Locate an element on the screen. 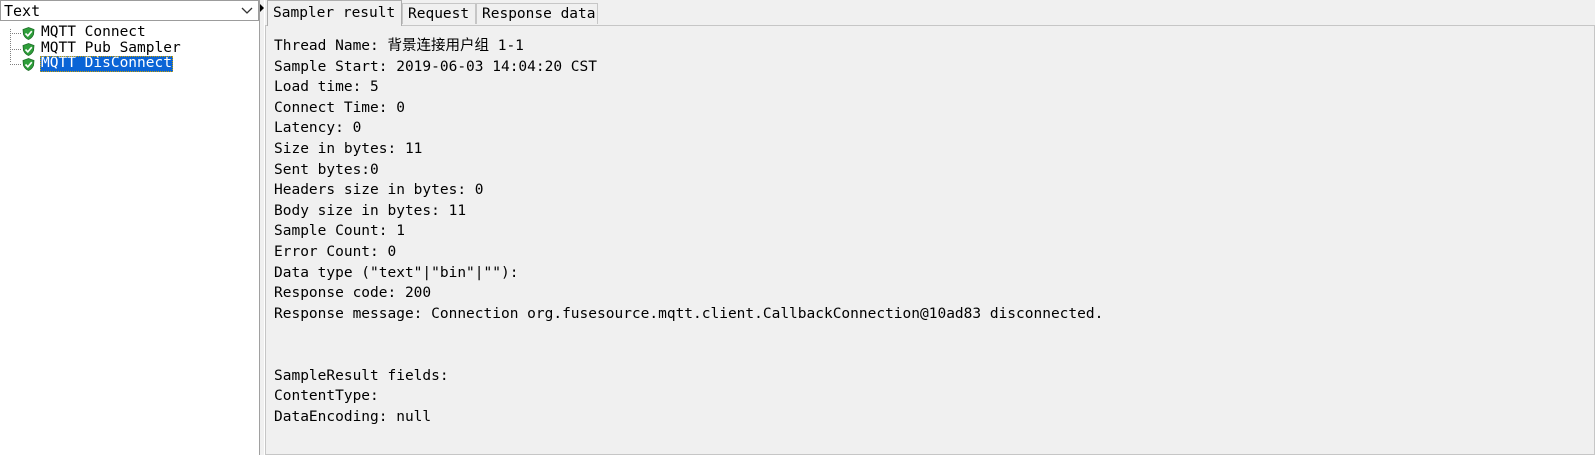 This screenshot has width=1595, height=455. result-line: Headers size in bytes: 0 is located at coordinates (379, 190).